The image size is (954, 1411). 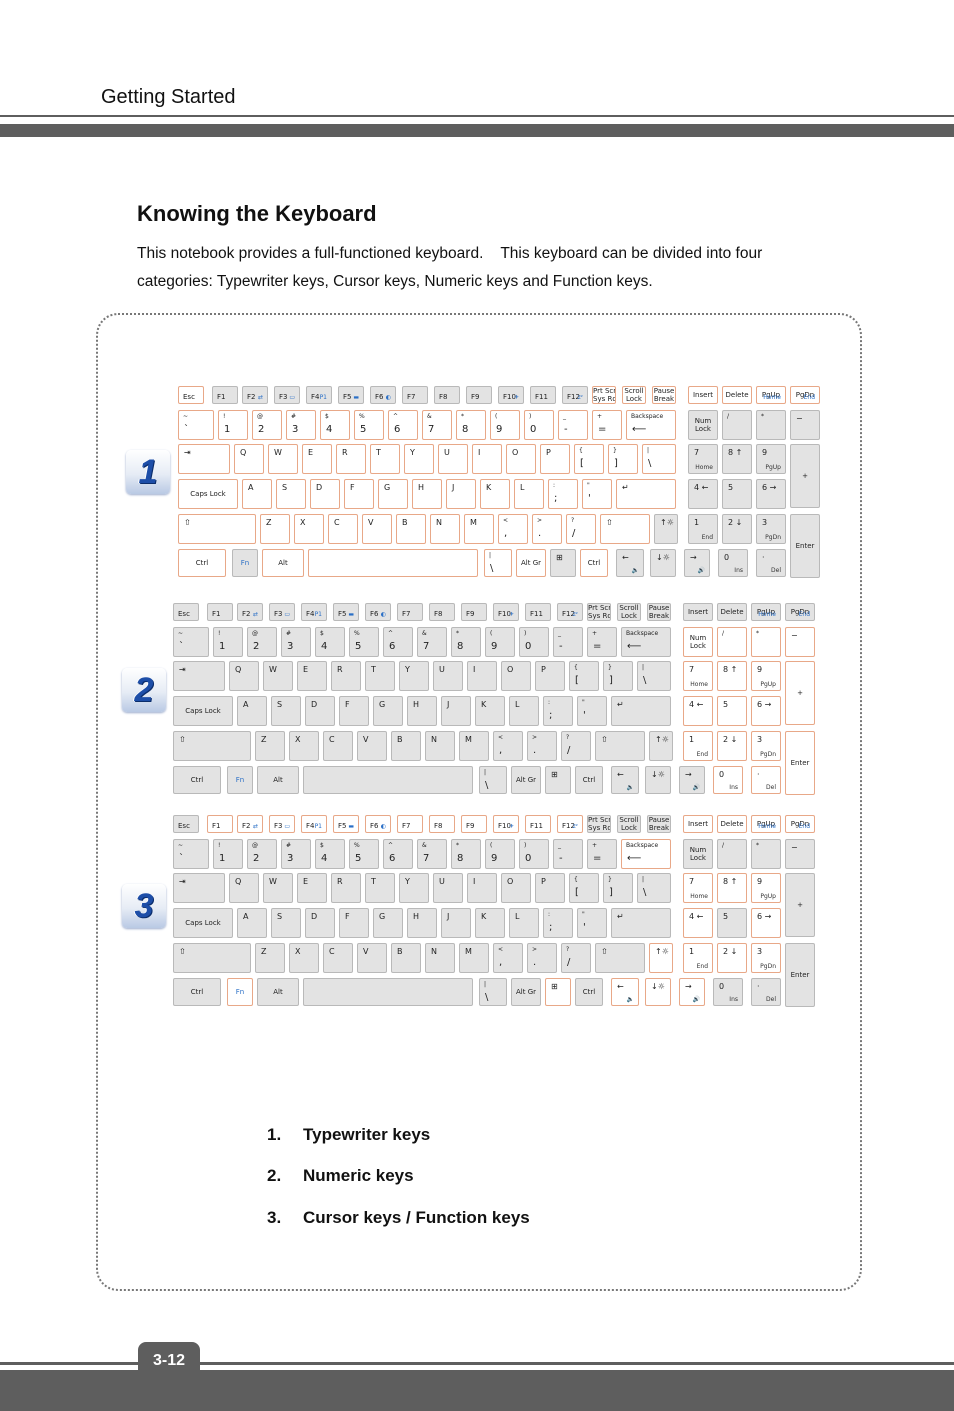 I want to click on key-fn: Fn, so click(x=245, y=563).